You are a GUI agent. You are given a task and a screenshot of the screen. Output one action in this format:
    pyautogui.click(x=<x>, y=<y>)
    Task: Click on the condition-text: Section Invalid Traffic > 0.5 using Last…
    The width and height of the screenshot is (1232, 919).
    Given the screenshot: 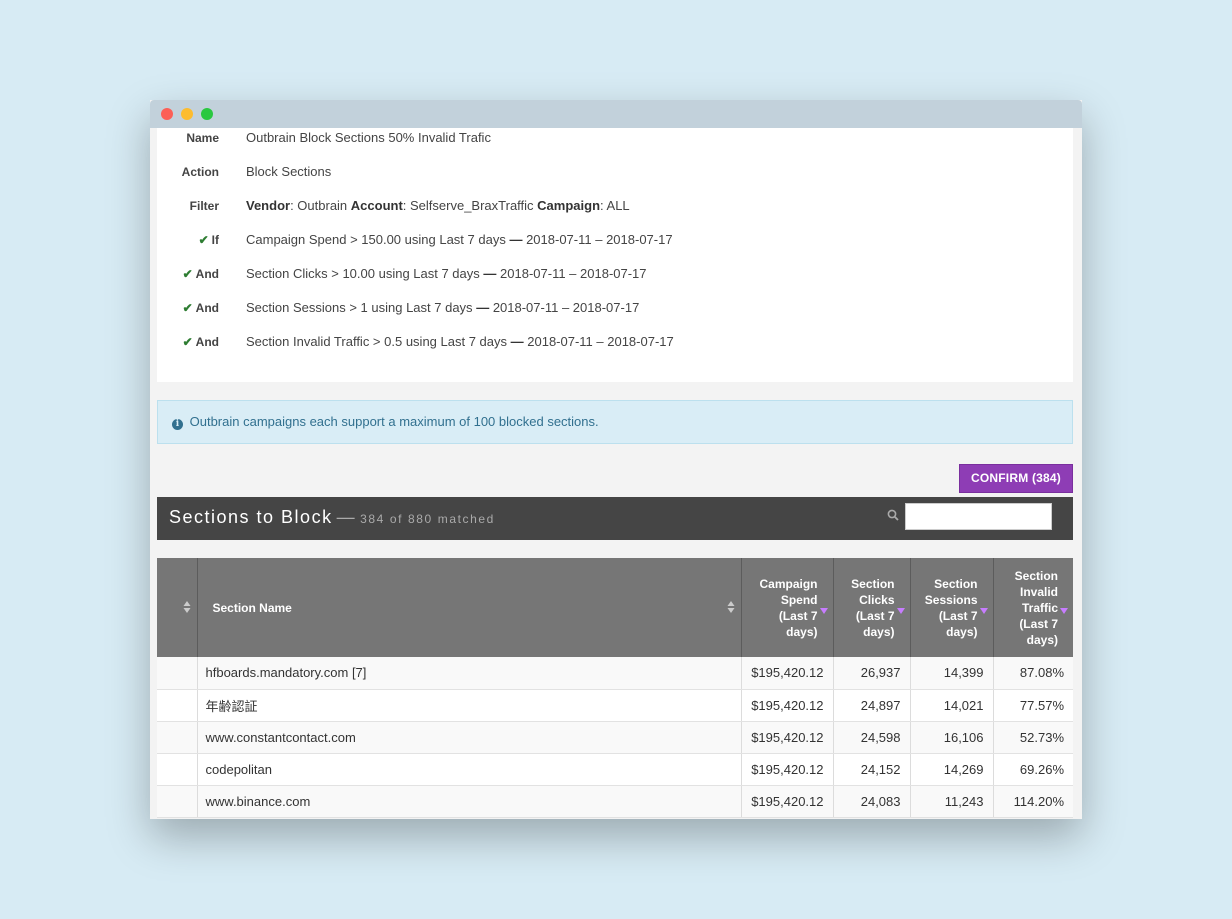 What is the action you would take?
    pyautogui.click(x=460, y=341)
    